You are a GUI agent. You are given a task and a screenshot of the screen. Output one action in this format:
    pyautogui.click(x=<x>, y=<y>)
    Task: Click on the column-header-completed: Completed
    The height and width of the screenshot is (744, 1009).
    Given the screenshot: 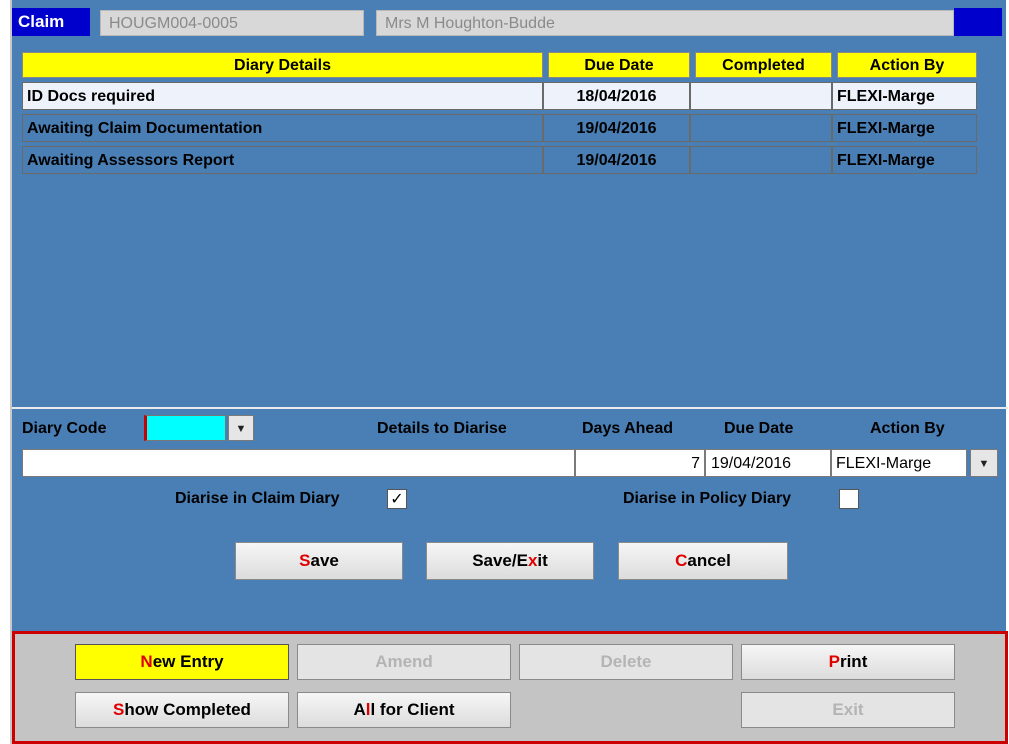 What is the action you would take?
    pyautogui.click(x=763, y=65)
    